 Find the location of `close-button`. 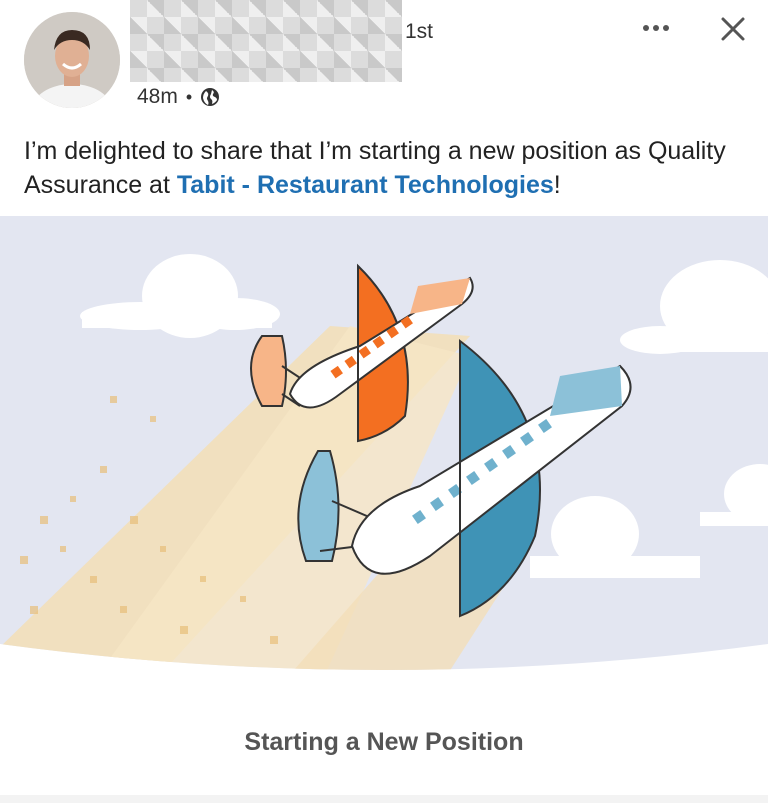

close-button is located at coordinates (733, 29).